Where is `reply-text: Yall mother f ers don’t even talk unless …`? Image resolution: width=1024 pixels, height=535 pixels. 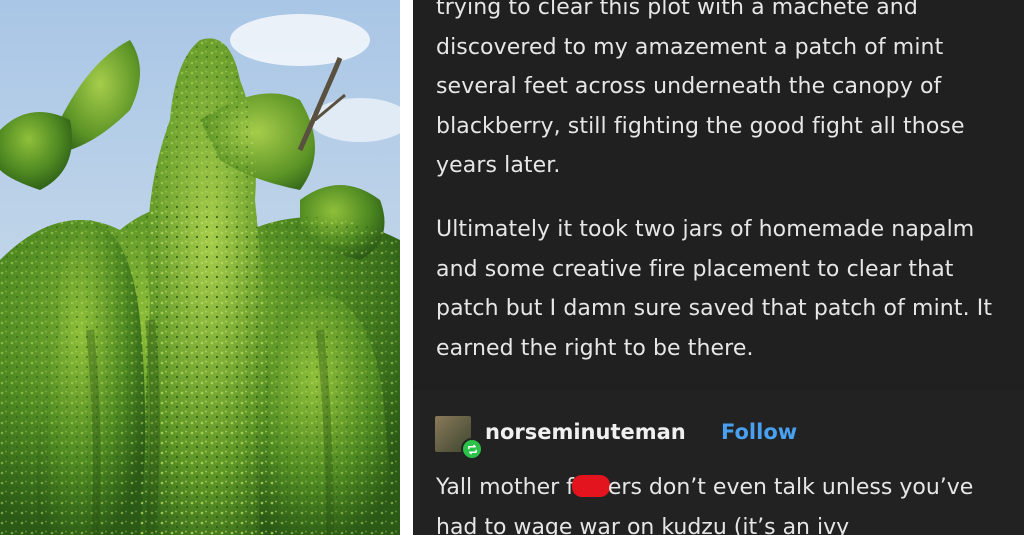
reply-text: Yall mother f ers don’t even talk unless … is located at coordinates (726, 501).